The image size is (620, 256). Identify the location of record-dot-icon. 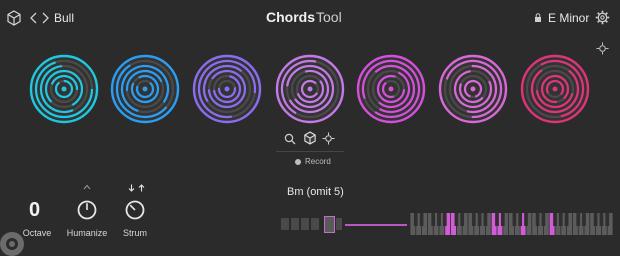
(298, 162).